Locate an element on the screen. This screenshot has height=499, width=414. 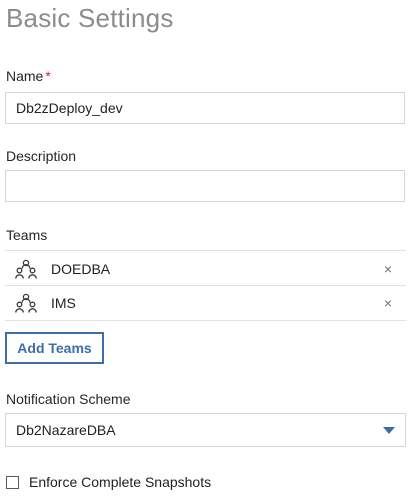
team-name: IMS is located at coordinates (63, 303).